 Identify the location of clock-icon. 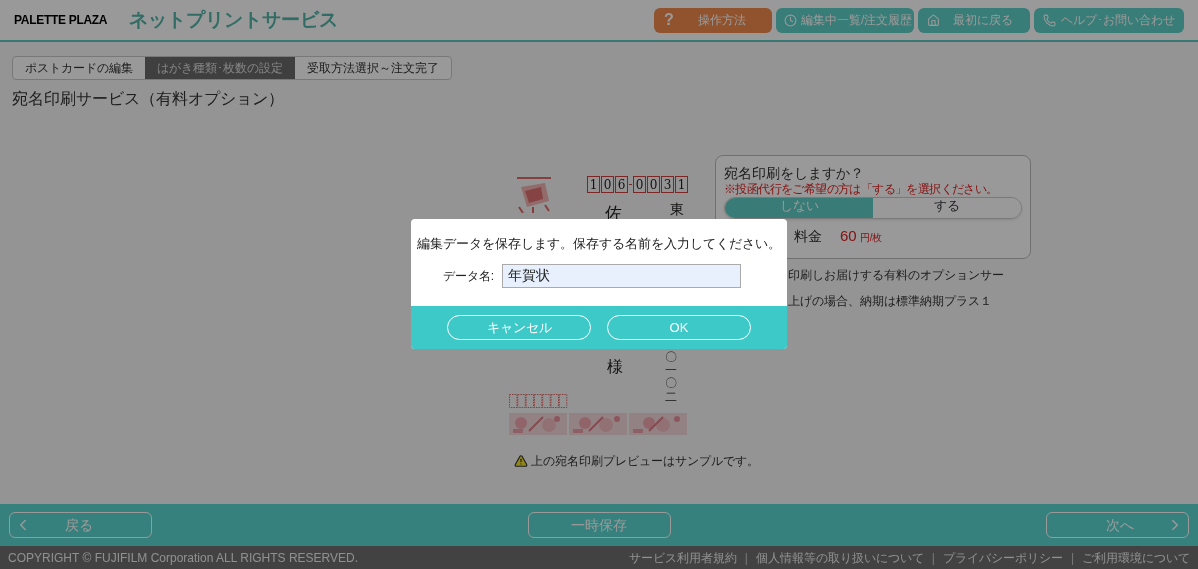
(790, 20).